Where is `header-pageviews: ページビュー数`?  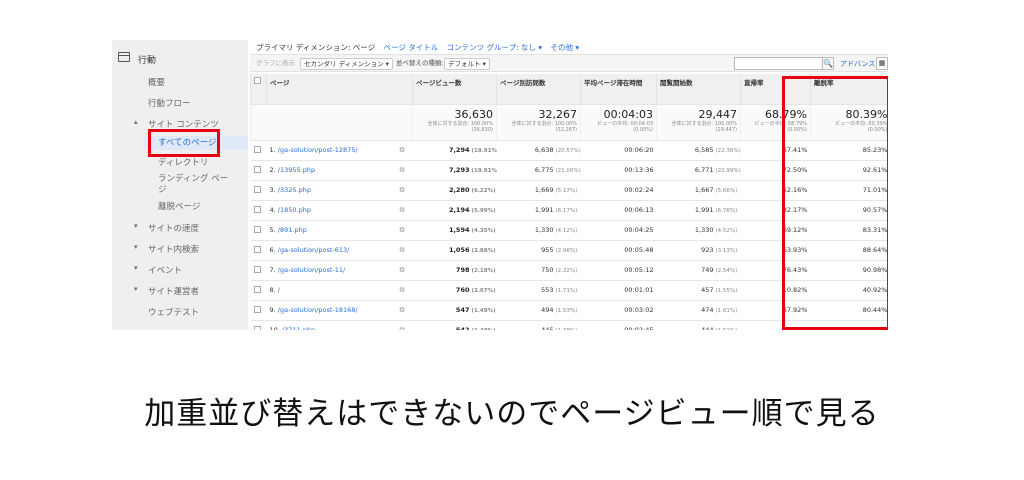 header-pageviews: ページビュー数 is located at coordinates (454, 89).